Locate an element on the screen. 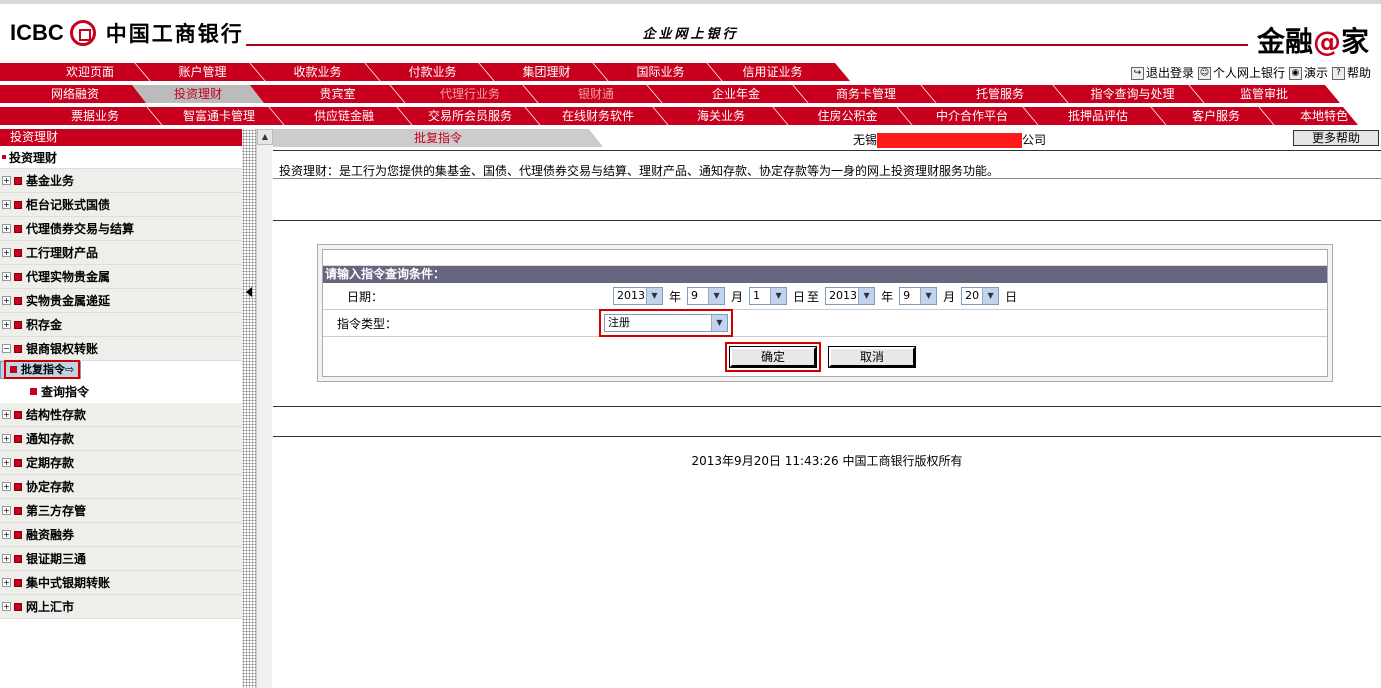  personal-bank-link: ☺ 个人网上银行 is located at coordinates (1241, 72).